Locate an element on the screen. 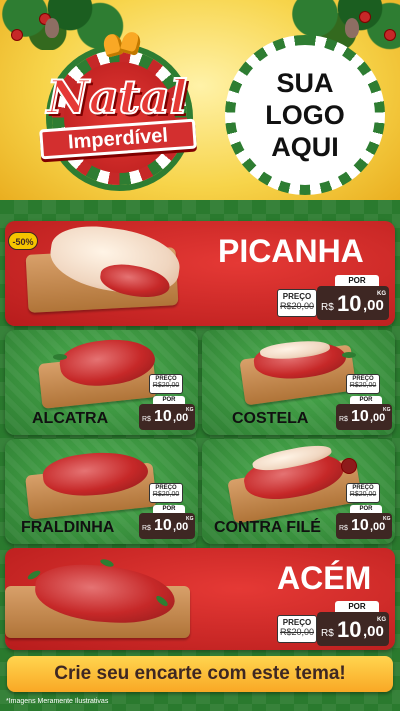 Image resolution: width=400 pixels, height=711 pixels. bells-icon is located at coordinates (122, 44).